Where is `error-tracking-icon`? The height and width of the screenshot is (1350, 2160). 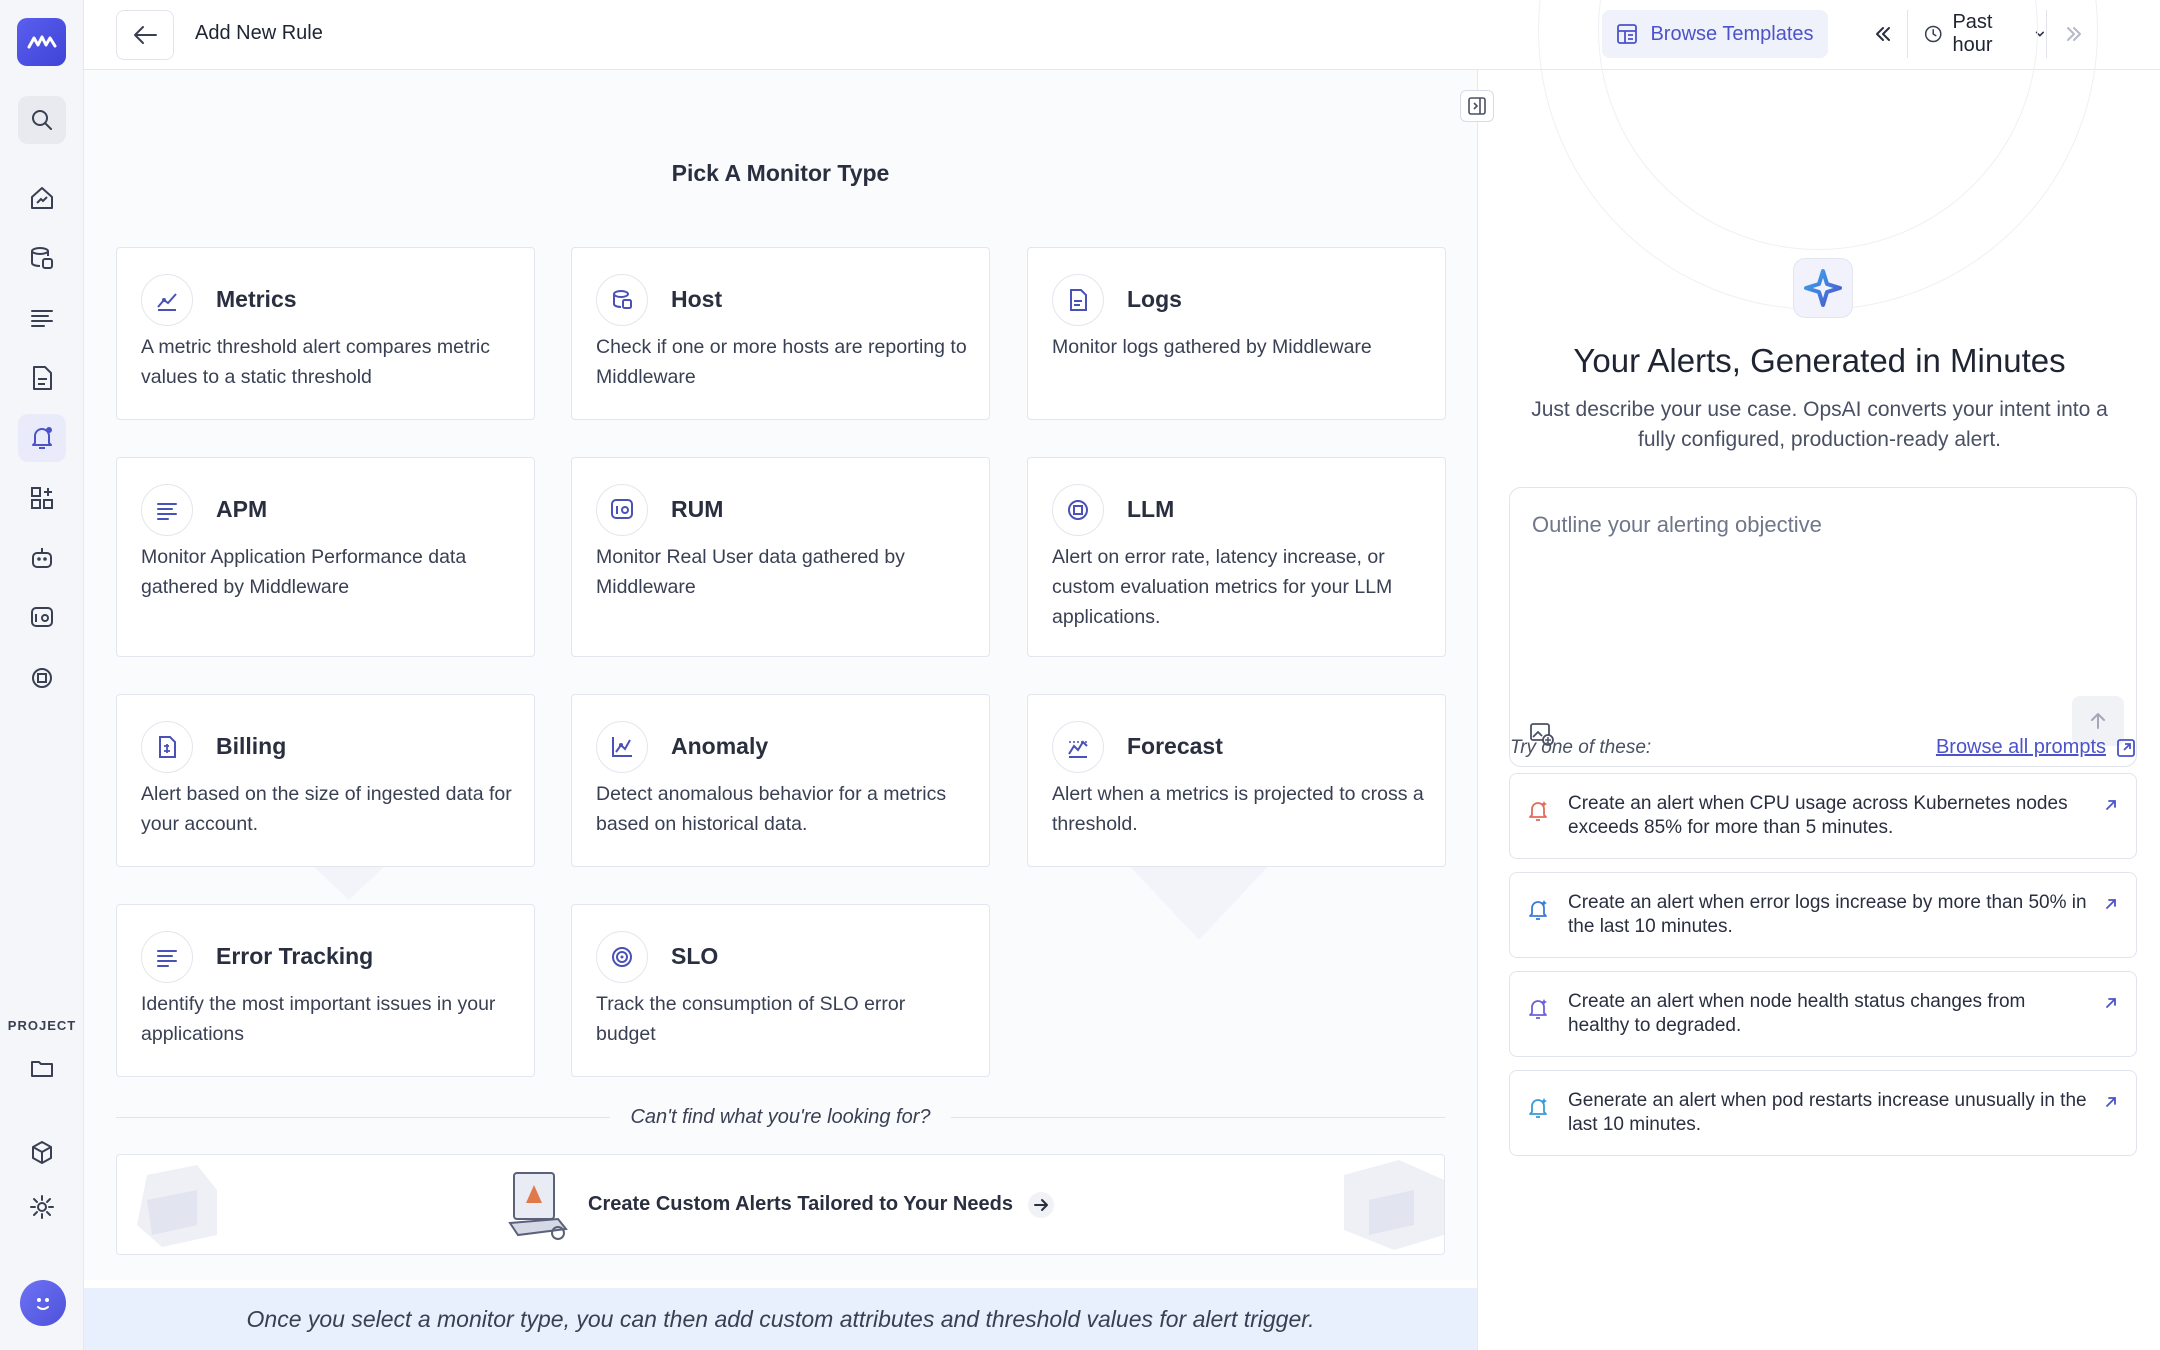 error-tracking-icon is located at coordinates (167, 958).